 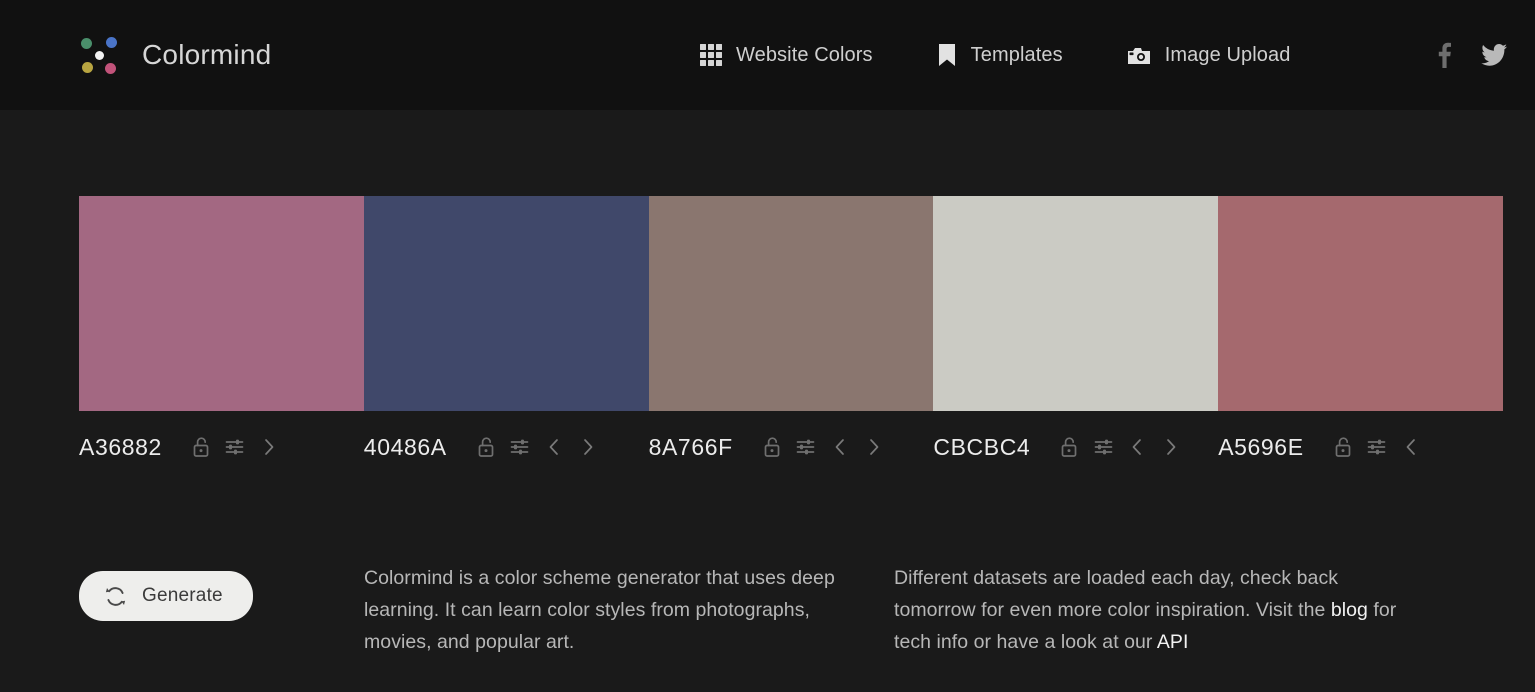 I want to click on nav-item-templates: Templates, so click(x=1000, y=55).